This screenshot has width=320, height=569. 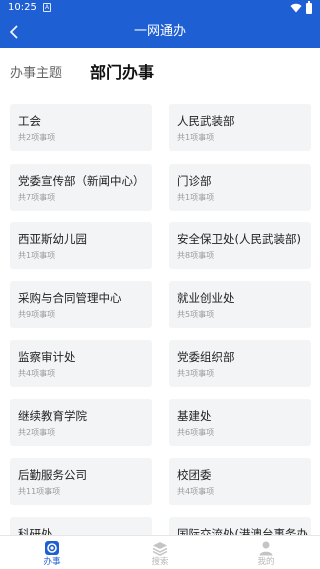 What do you see at coordinates (22, 7) in the screenshot?
I see `status-time: 10:25` at bounding box center [22, 7].